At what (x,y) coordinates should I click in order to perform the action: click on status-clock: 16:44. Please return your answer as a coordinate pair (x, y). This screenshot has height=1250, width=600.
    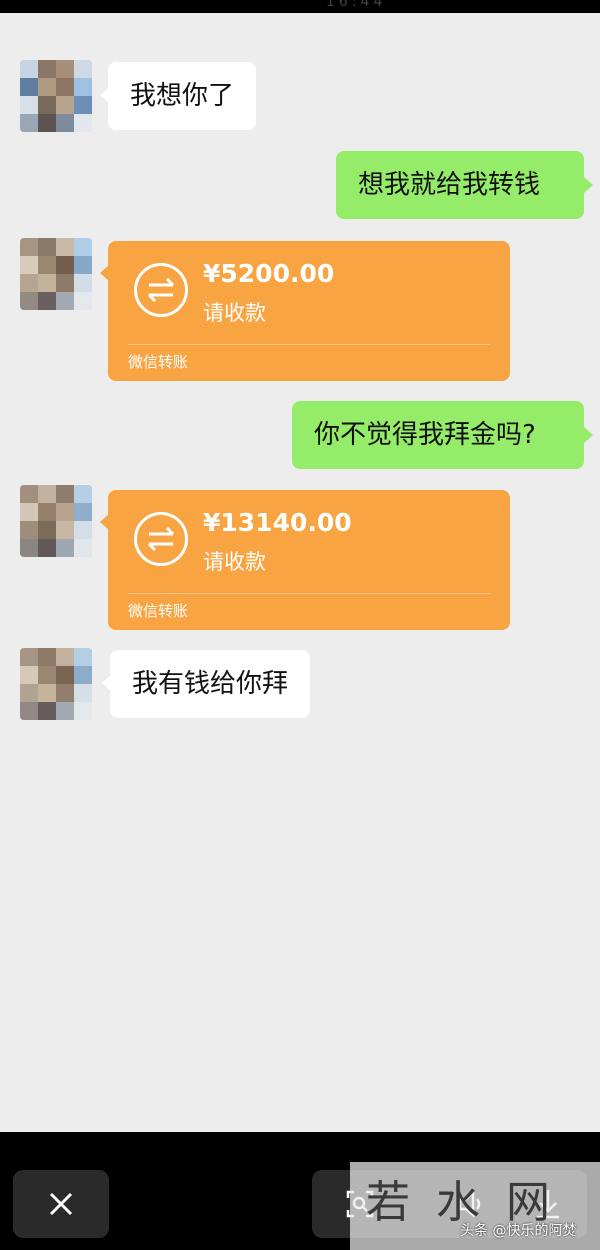
    Looking at the image, I should click on (356, 5).